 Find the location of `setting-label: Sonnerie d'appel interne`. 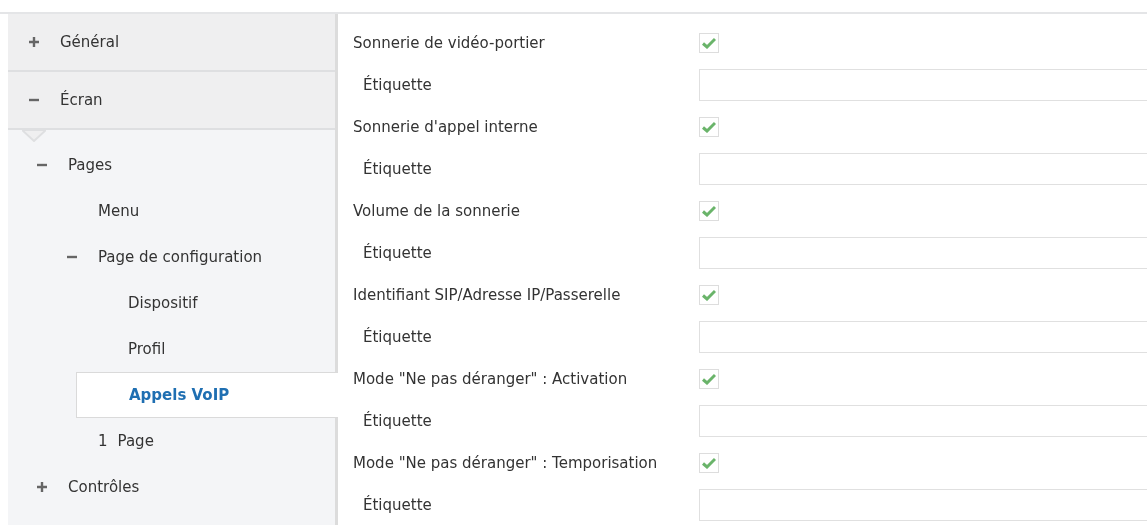

setting-label: Sonnerie d'appel interne is located at coordinates (445, 127).